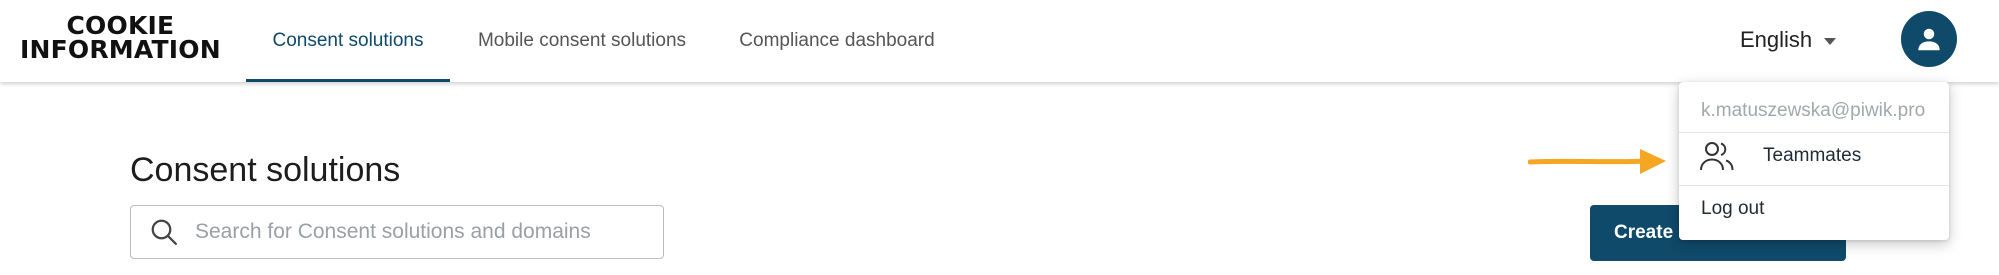 The height and width of the screenshot is (275, 1999). Describe the element at coordinates (1776, 39) in the screenshot. I see `language-label: English` at that location.